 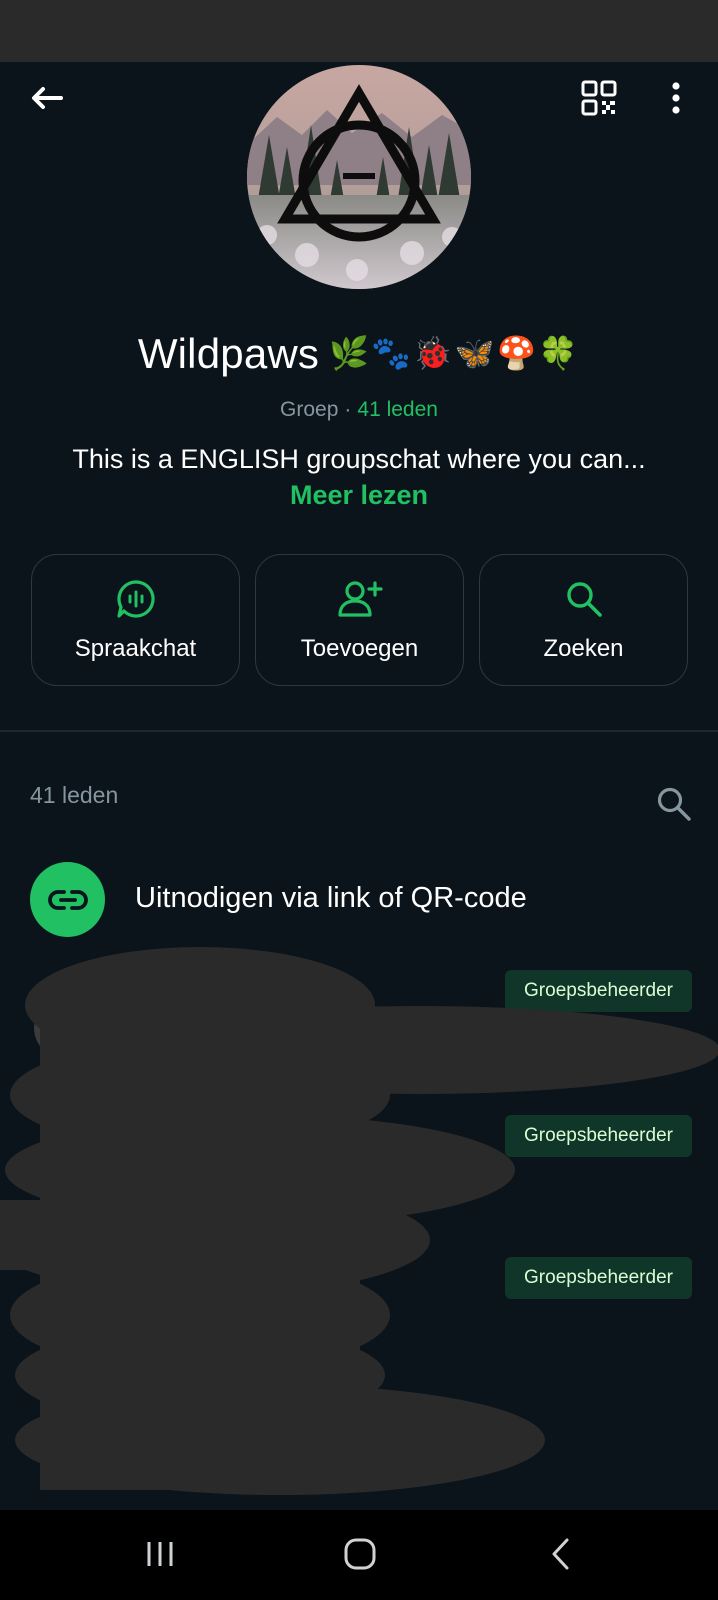 What do you see at coordinates (359, 648) in the screenshot?
I see `add-member-label: Toevoegen` at bounding box center [359, 648].